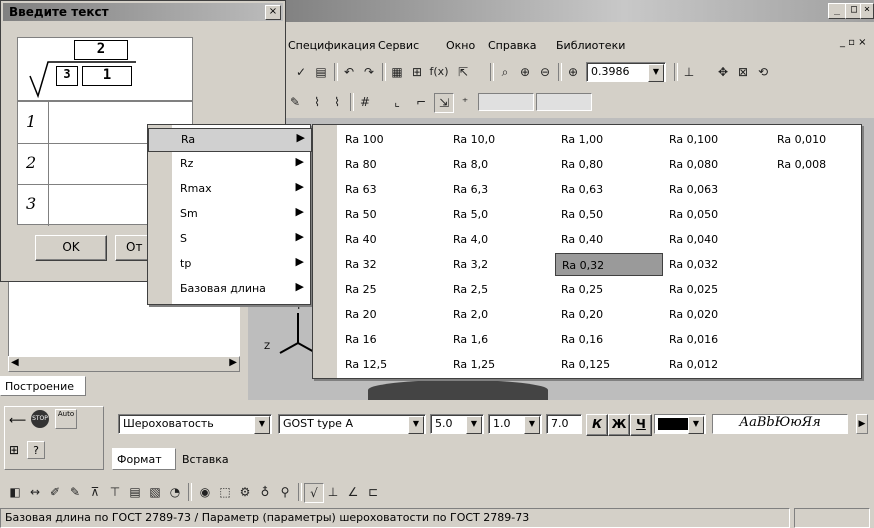 The width and height of the screenshot is (874, 528). Describe the element at coordinates (457, 424) in the screenshot. I see `size-combo: 5.0 ▼` at that location.